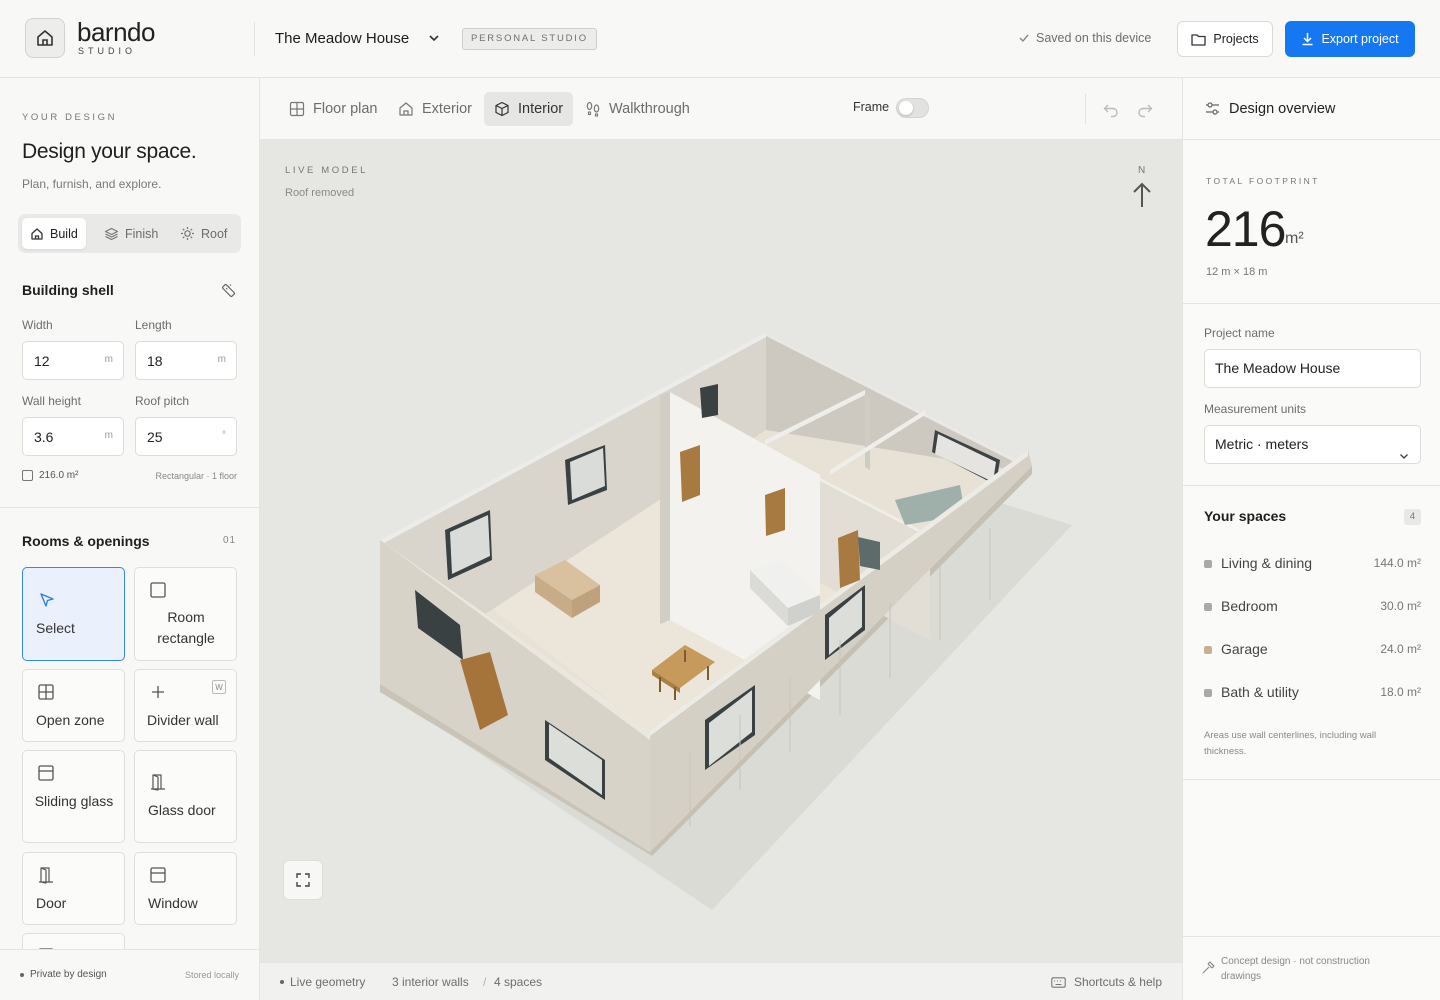 This screenshot has height=1000, width=1440. Describe the element at coordinates (51, 401) in the screenshot. I see `wall-height-label: Wall height` at that location.